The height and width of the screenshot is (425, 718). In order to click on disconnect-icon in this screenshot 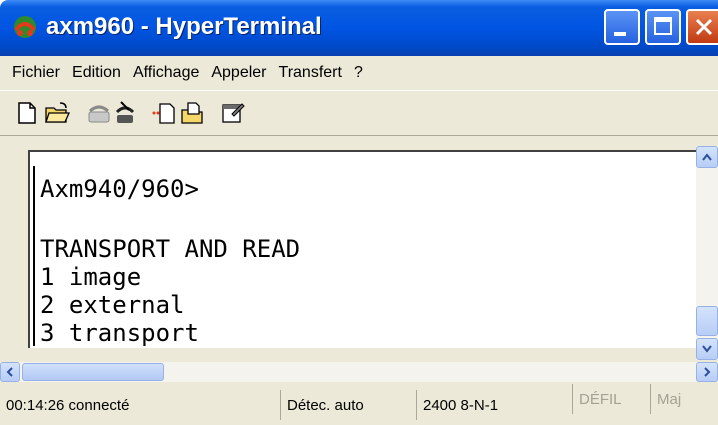, I will do `click(125, 113)`.